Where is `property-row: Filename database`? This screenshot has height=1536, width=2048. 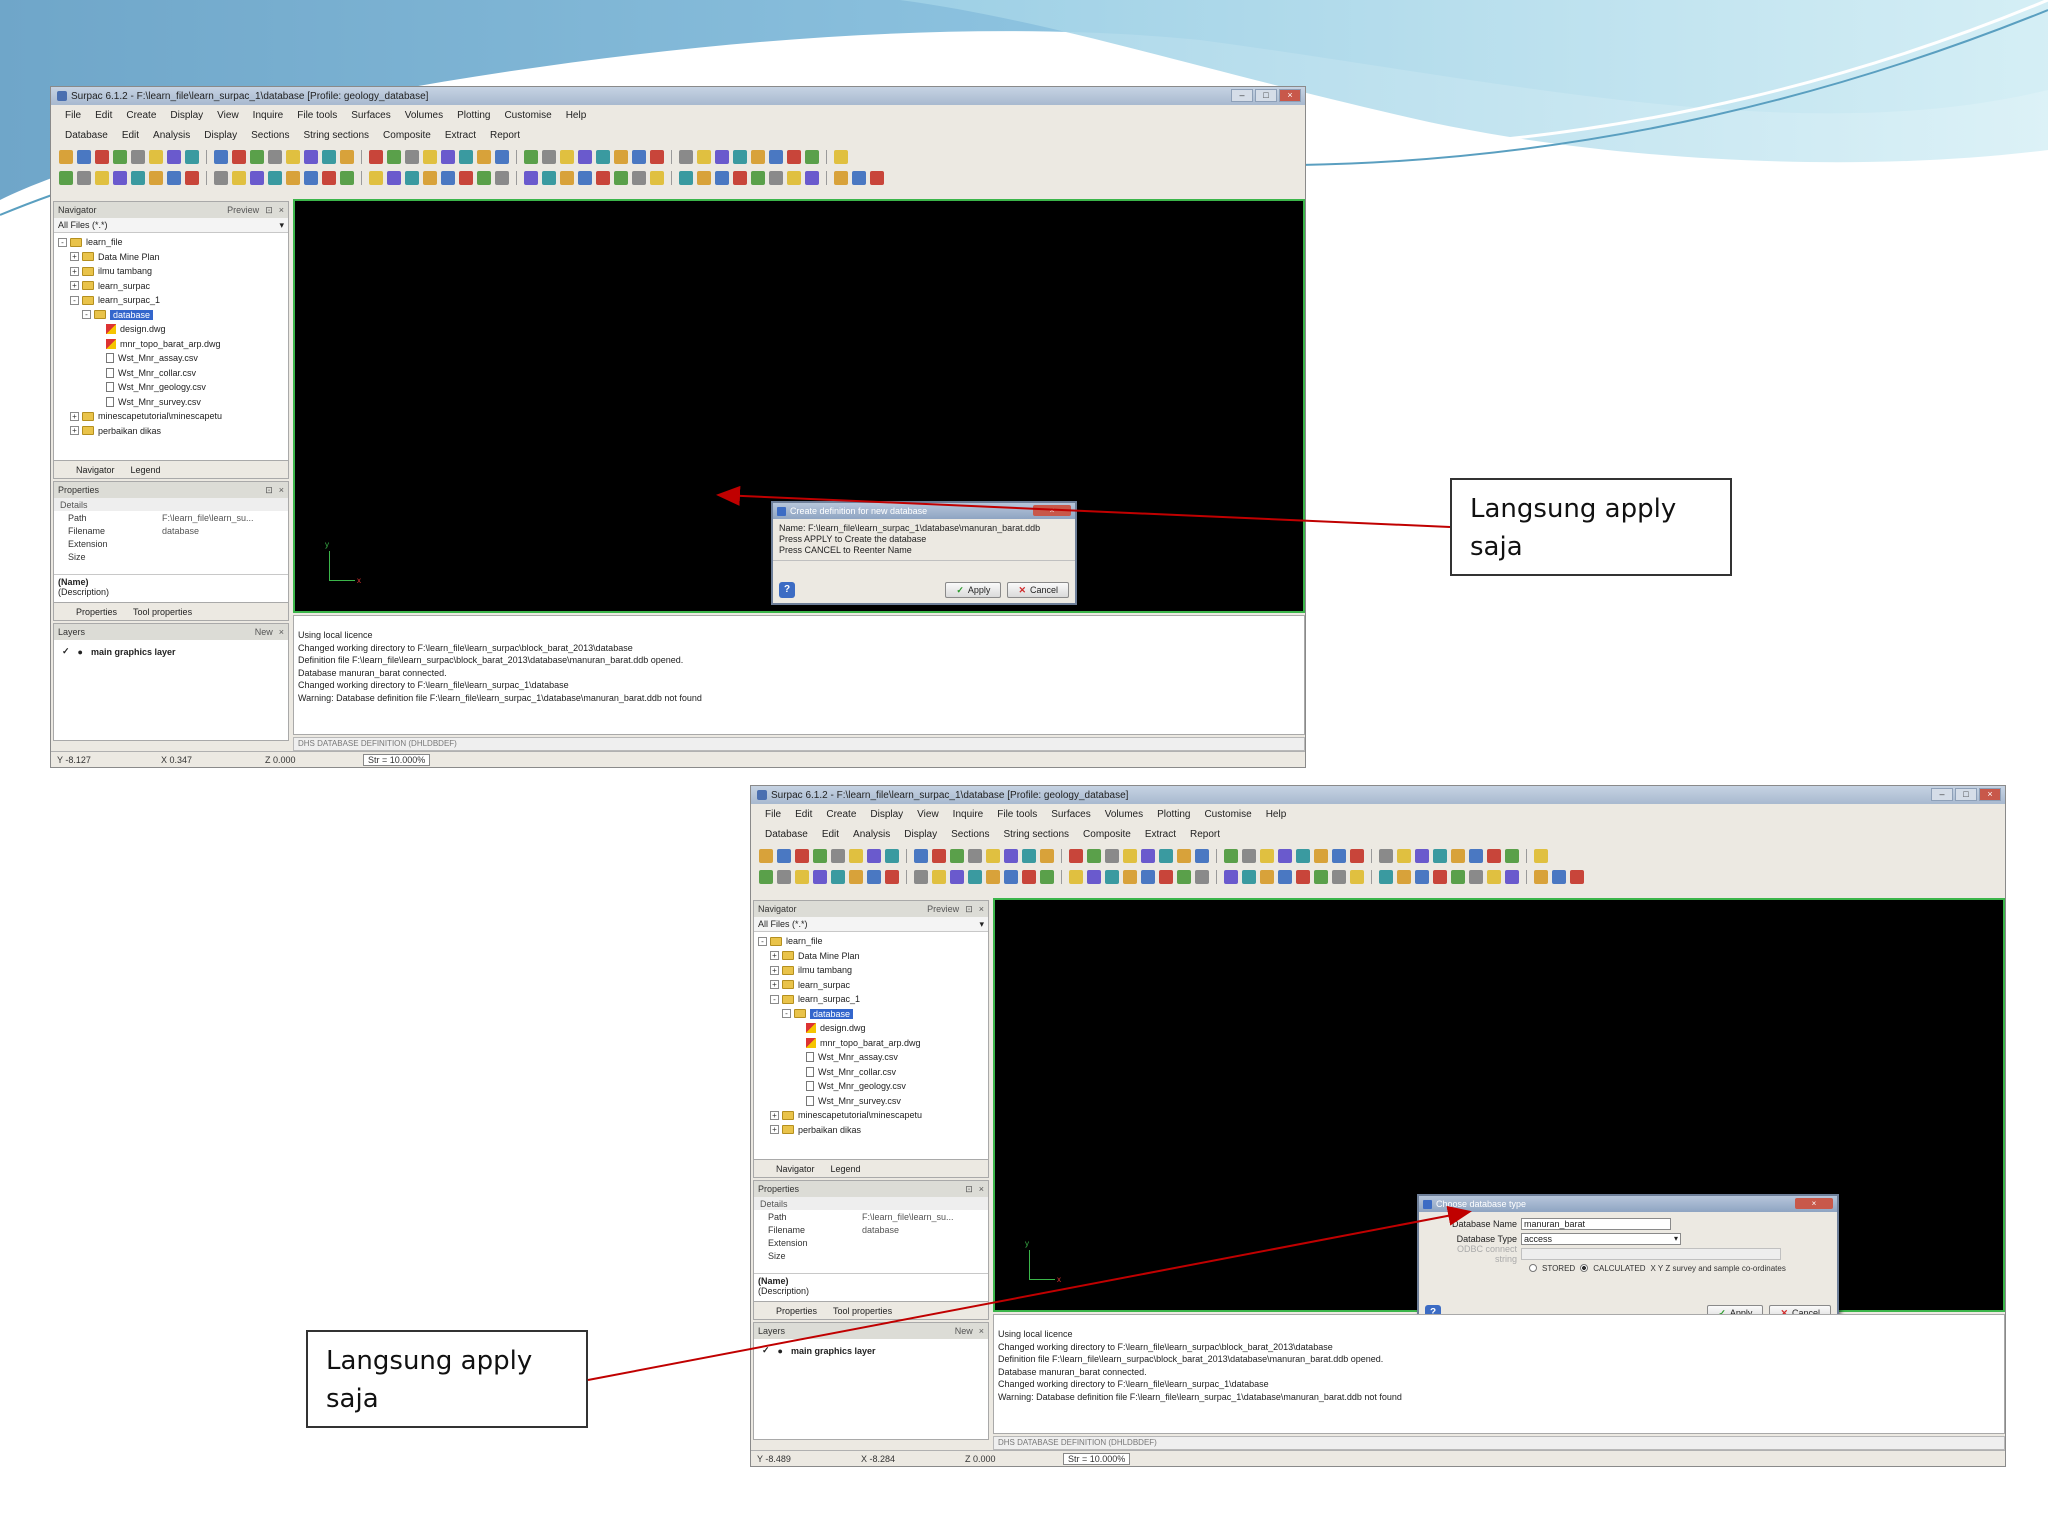 property-row: Filename database is located at coordinates (871, 1229).